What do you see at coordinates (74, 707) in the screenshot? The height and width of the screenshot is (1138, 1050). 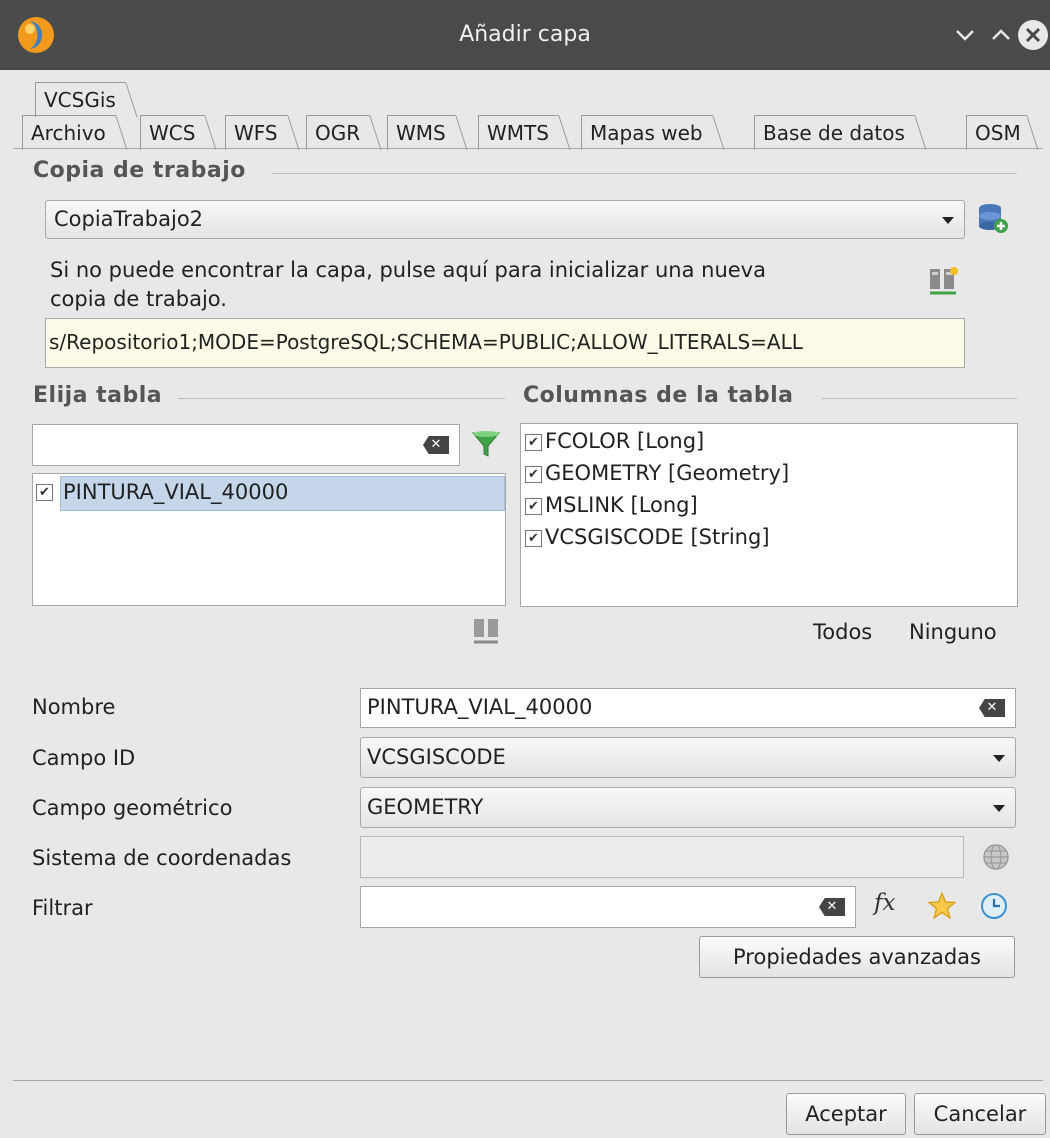 I see `name-label: Nombre` at bounding box center [74, 707].